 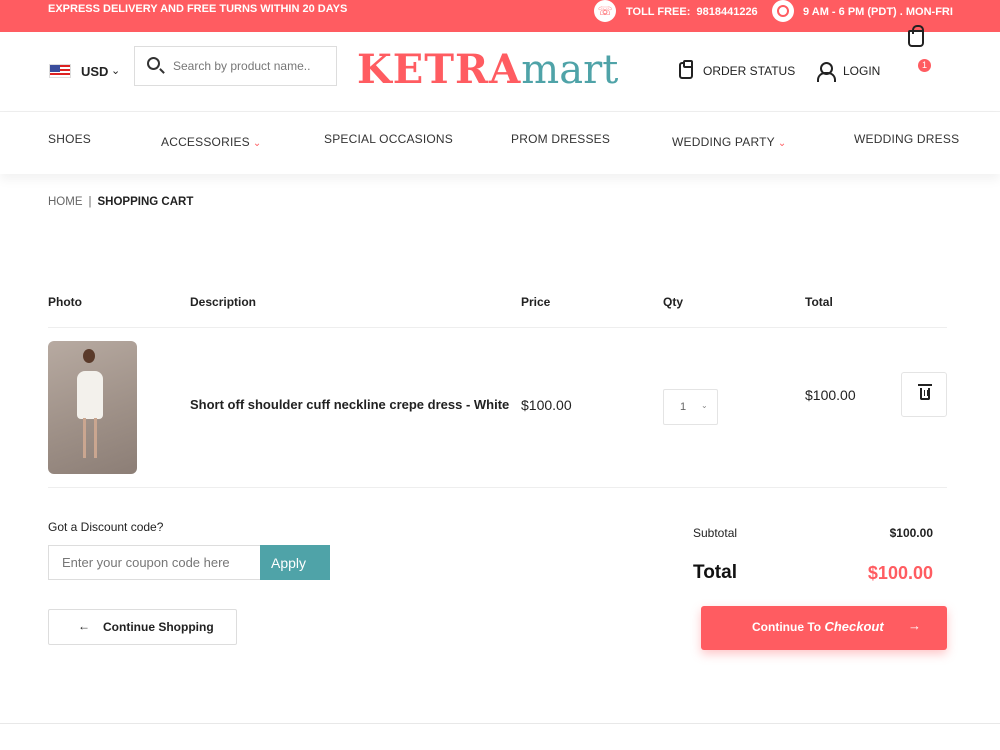 What do you see at coordinates (94, 71) in the screenshot?
I see `currency-selector: USD` at bounding box center [94, 71].